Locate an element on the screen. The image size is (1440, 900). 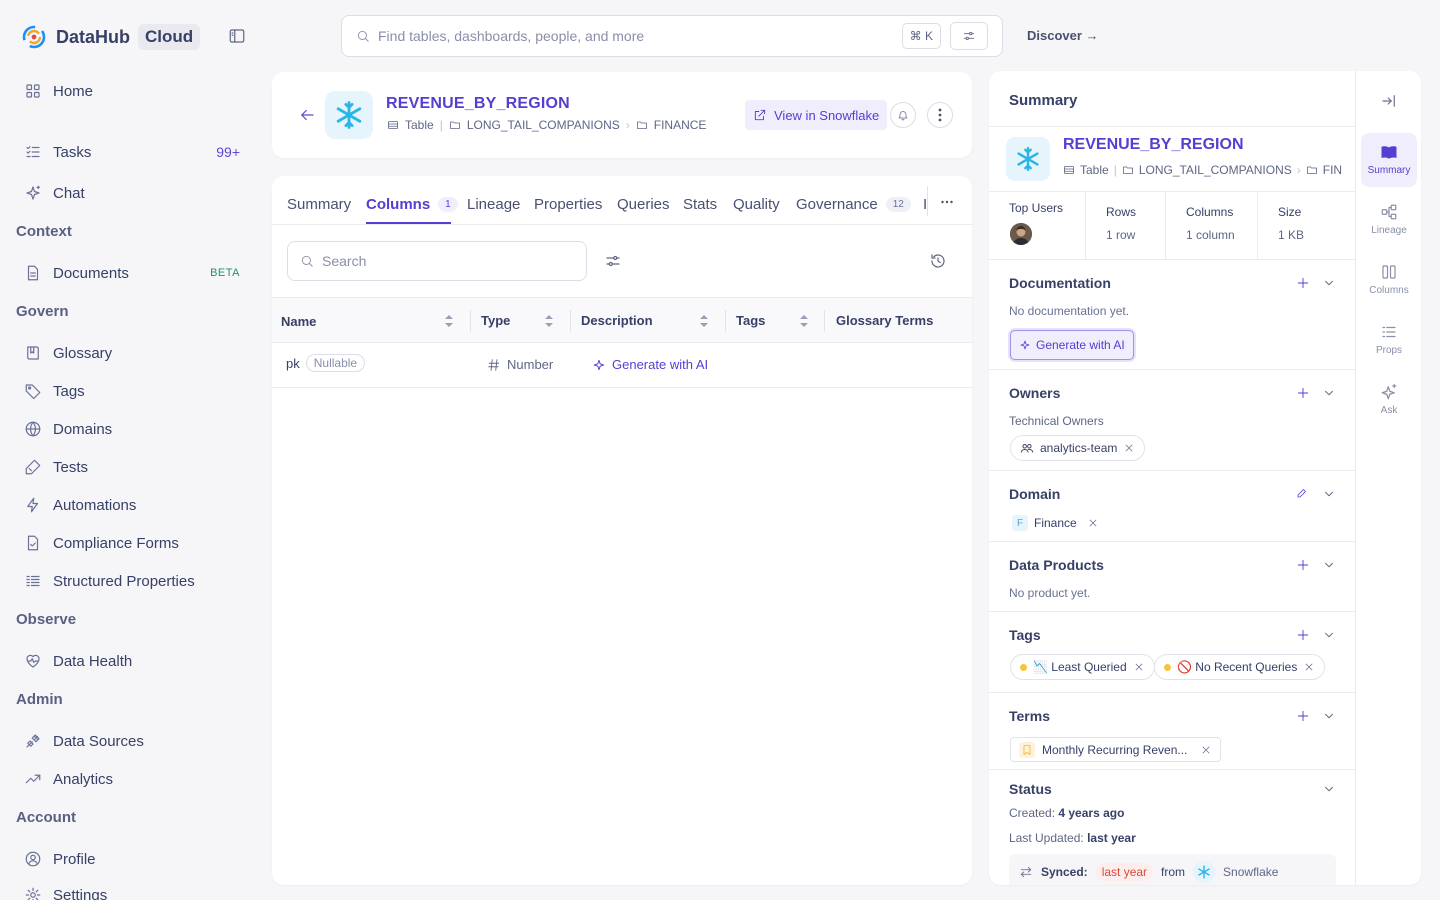
tab-properties: Properties is located at coordinates (568, 204).